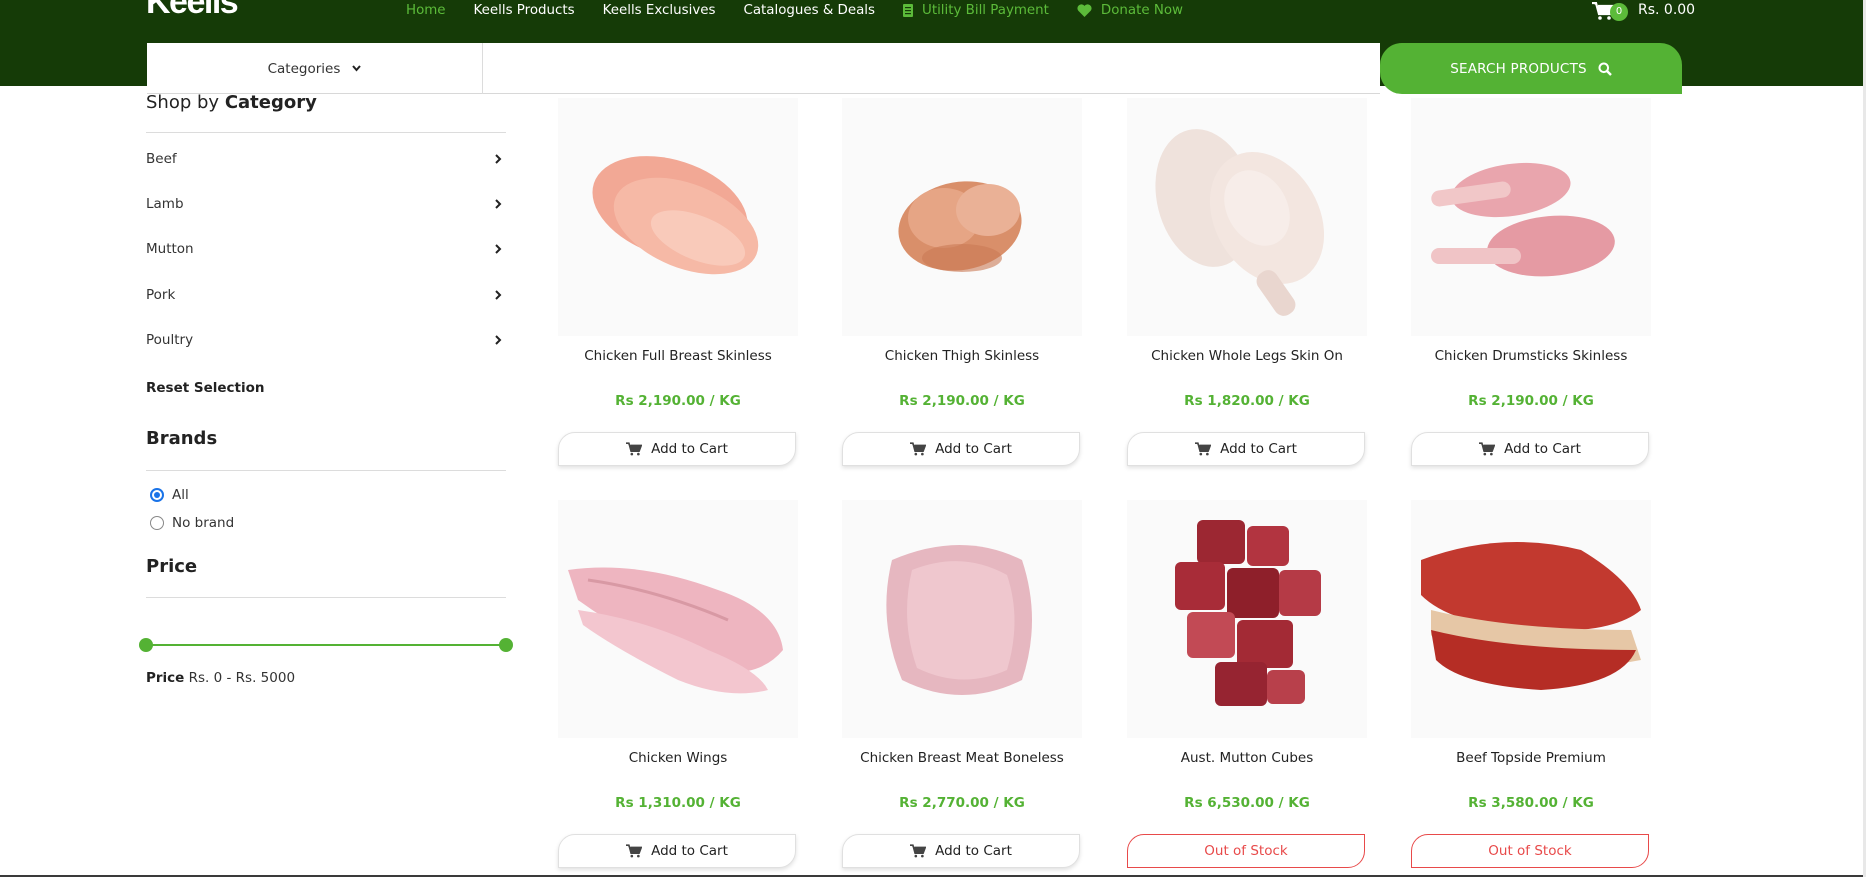 The width and height of the screenshot is (1866, 877). Describe the element at coordinates (326, 204) in the screenshot. I see `category-item-lamb: Lamb` at that location.